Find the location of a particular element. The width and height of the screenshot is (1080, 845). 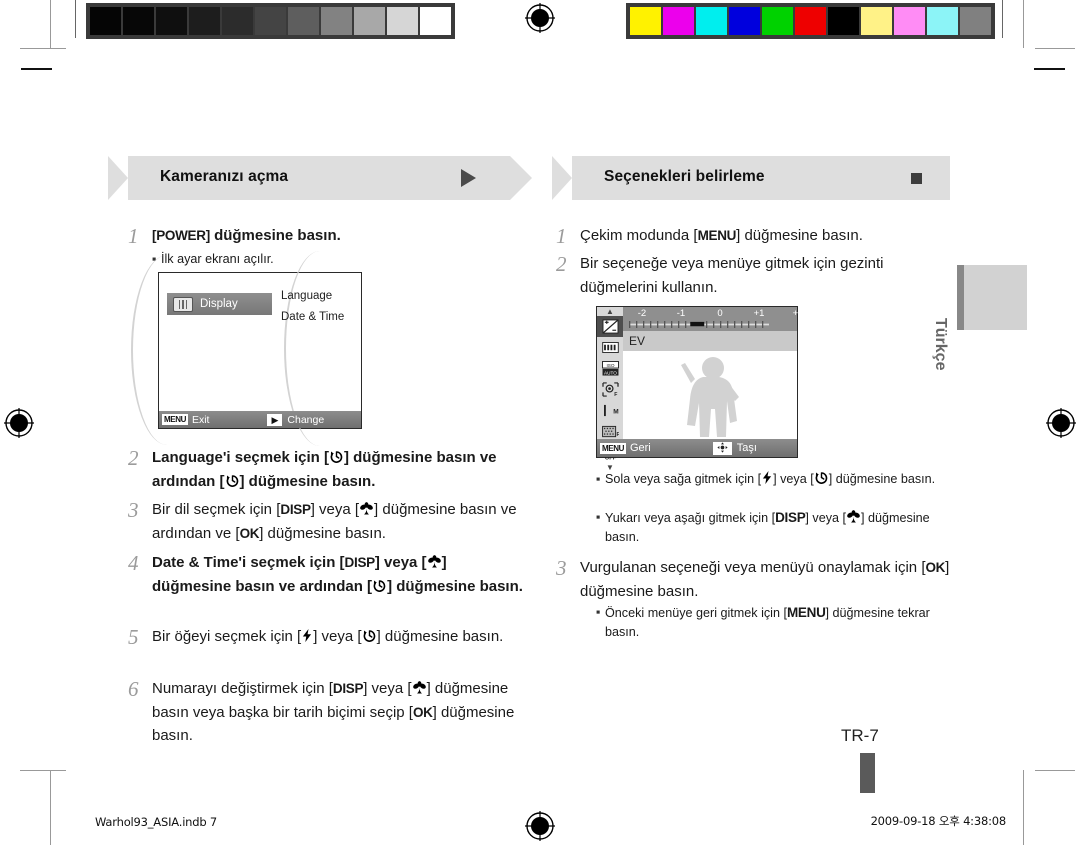

svg-text: ISO is located at coordinates (610, 365).